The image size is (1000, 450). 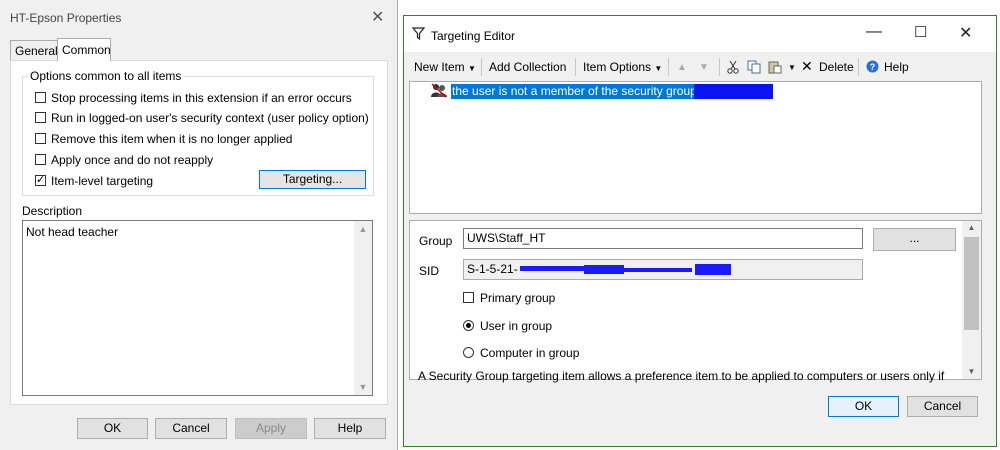 What do you see at coordinates (102, 181) in the screenshot?
I see `item-level-targeting-label: Item-level targeting` at bounding box center [102, 181].